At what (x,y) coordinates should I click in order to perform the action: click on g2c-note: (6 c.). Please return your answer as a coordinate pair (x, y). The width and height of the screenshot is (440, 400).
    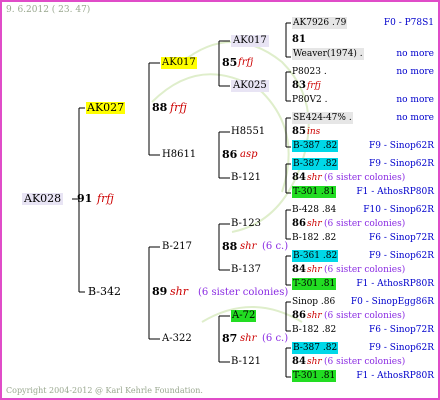
    Looking at the image, I should click on (275, 246).